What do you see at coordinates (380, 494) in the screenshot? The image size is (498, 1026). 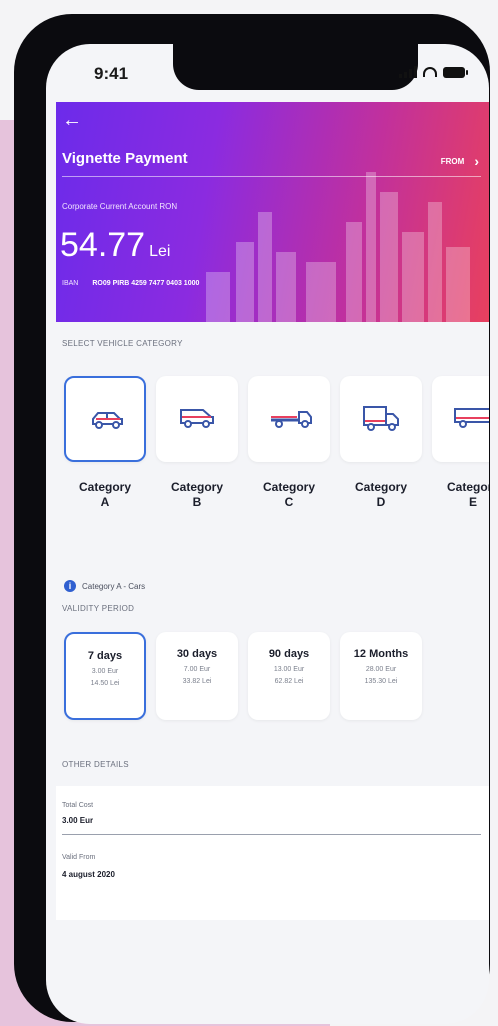 I see `category-d-label: Category D` at bounding box center [380, 494].